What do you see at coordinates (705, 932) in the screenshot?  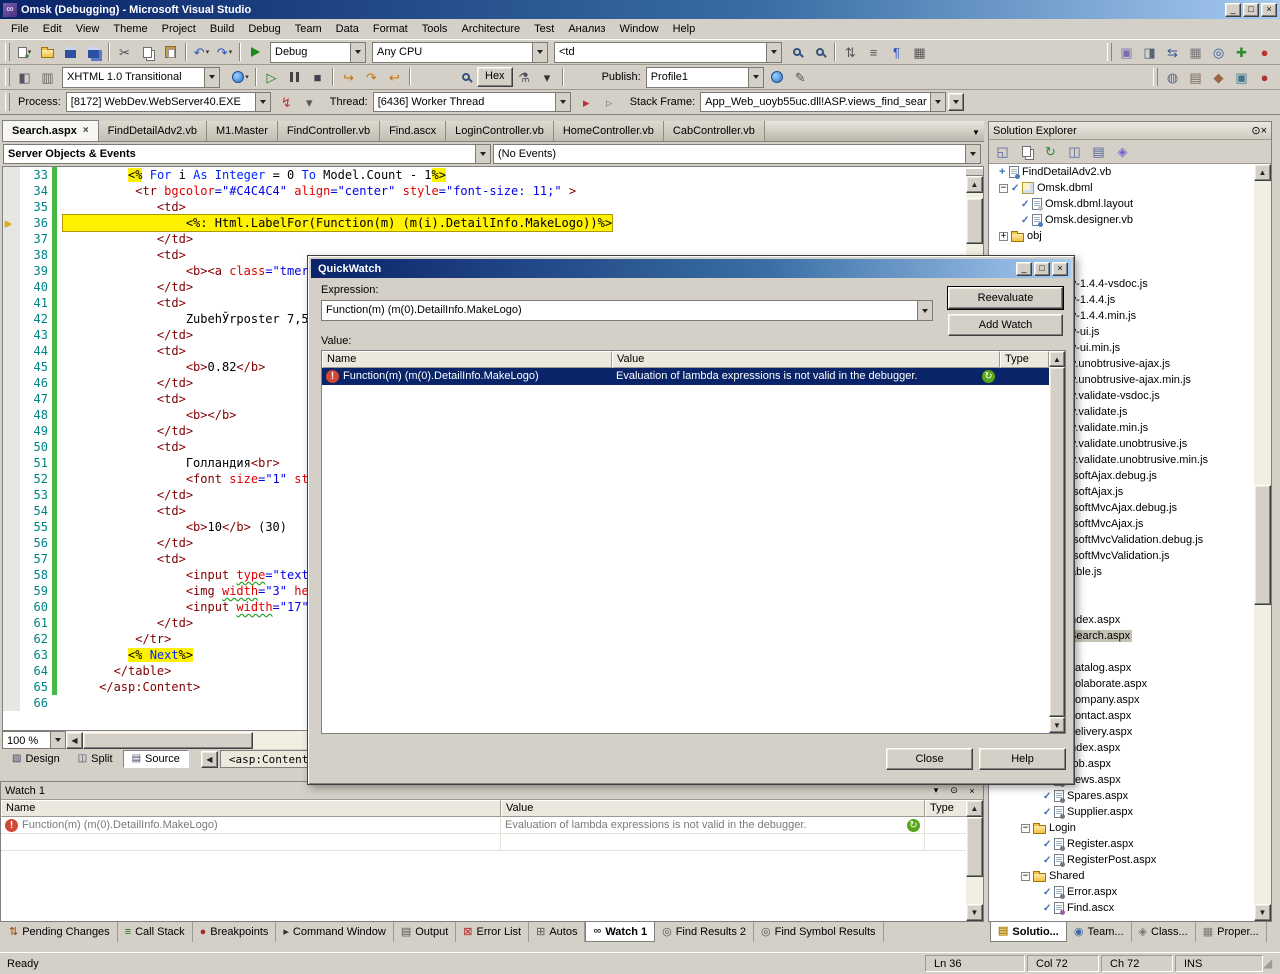 I see `tab-find-results-2: ◎ Find Results 2` at bounding box center [705, 932].